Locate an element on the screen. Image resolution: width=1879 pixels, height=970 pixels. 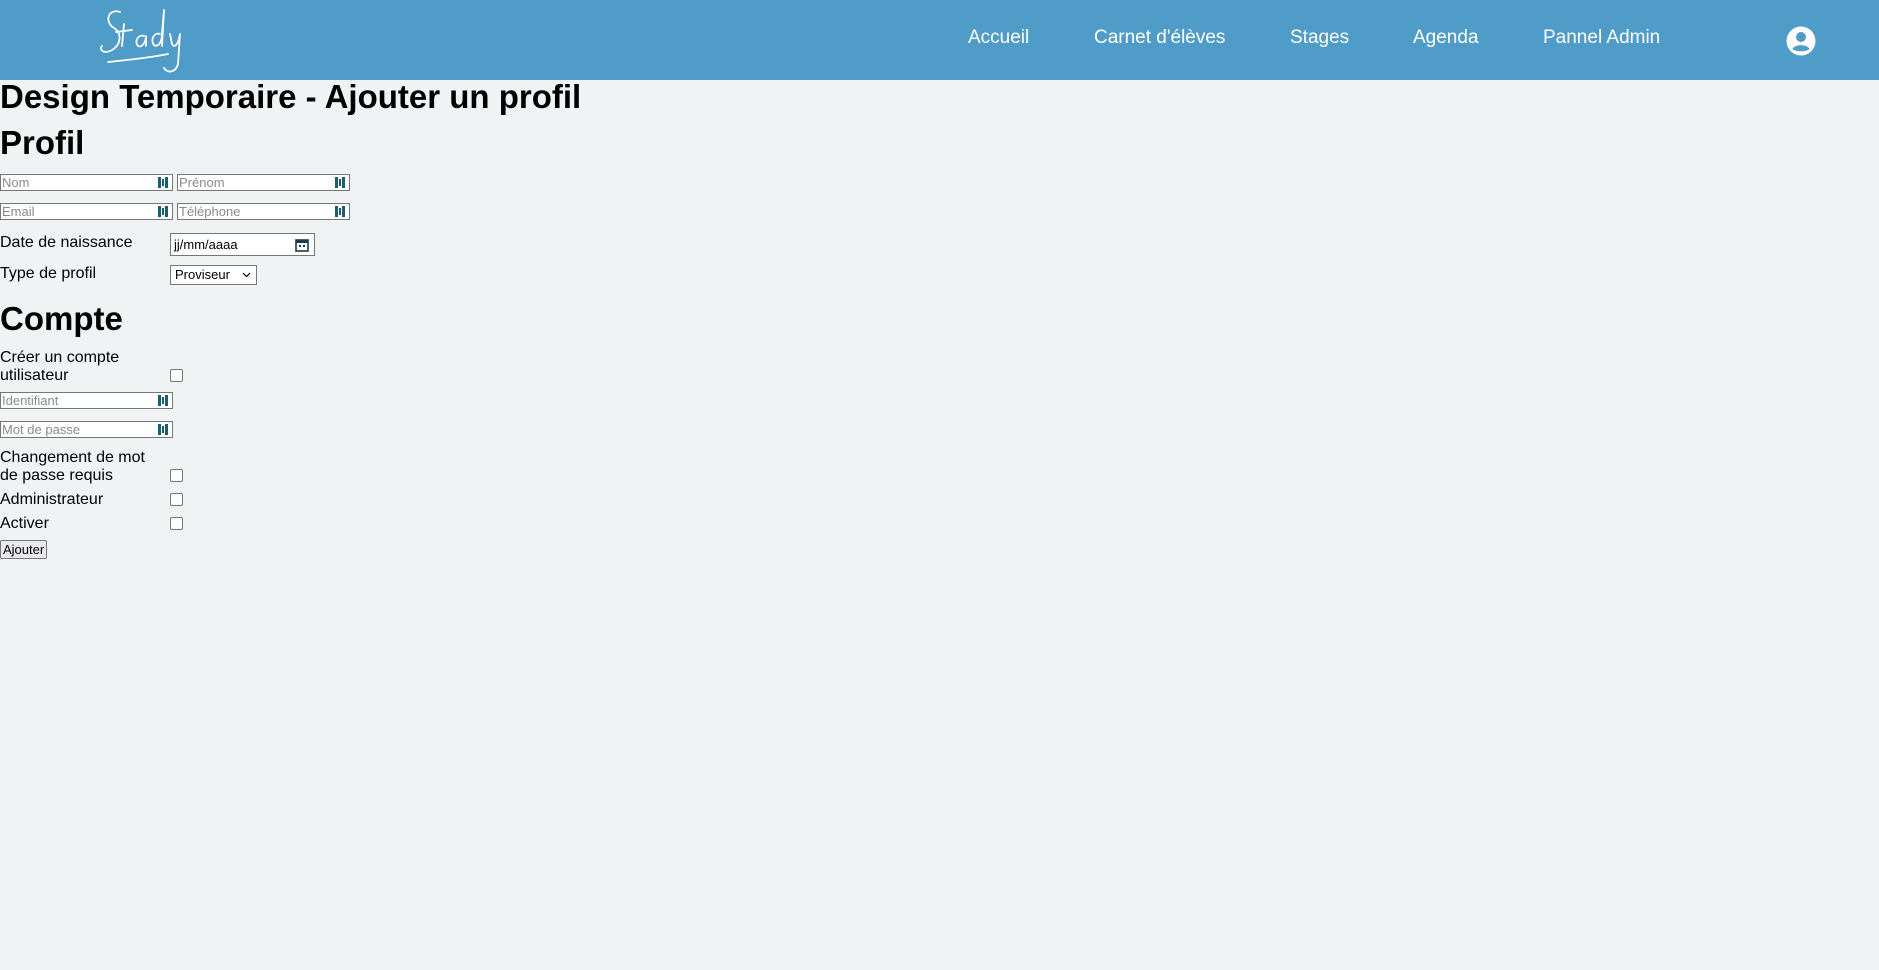
add-button: Ajouter is located at coordinates (24, 549).